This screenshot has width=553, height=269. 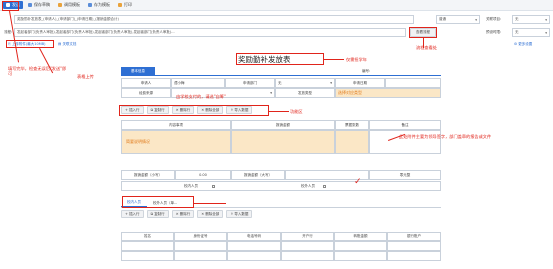 What do you see at coordinates (405, 175) in the screenshot?
I see `total-big-value: 零元整` at bounding box center [405, 175].